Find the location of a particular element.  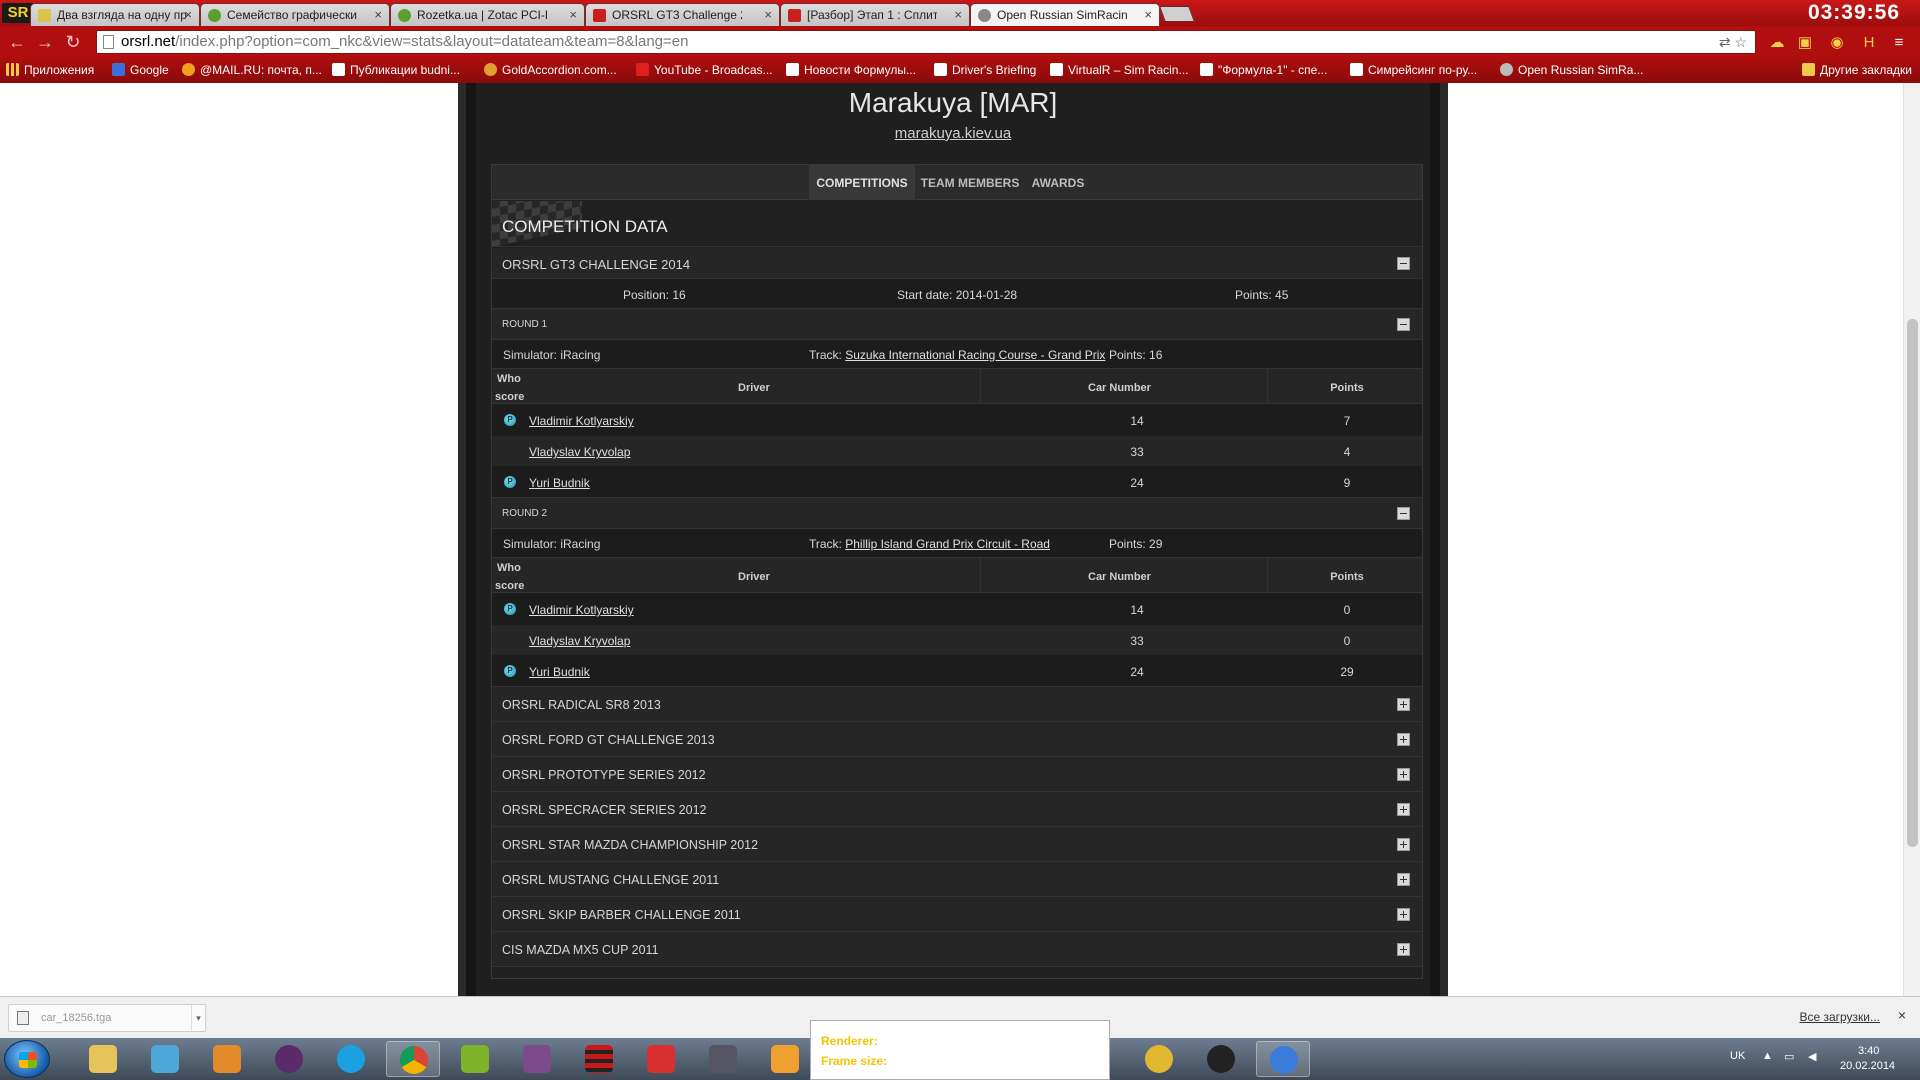

tab-team-members: TEAM MEMBERS is located at coordinates (970, 182).